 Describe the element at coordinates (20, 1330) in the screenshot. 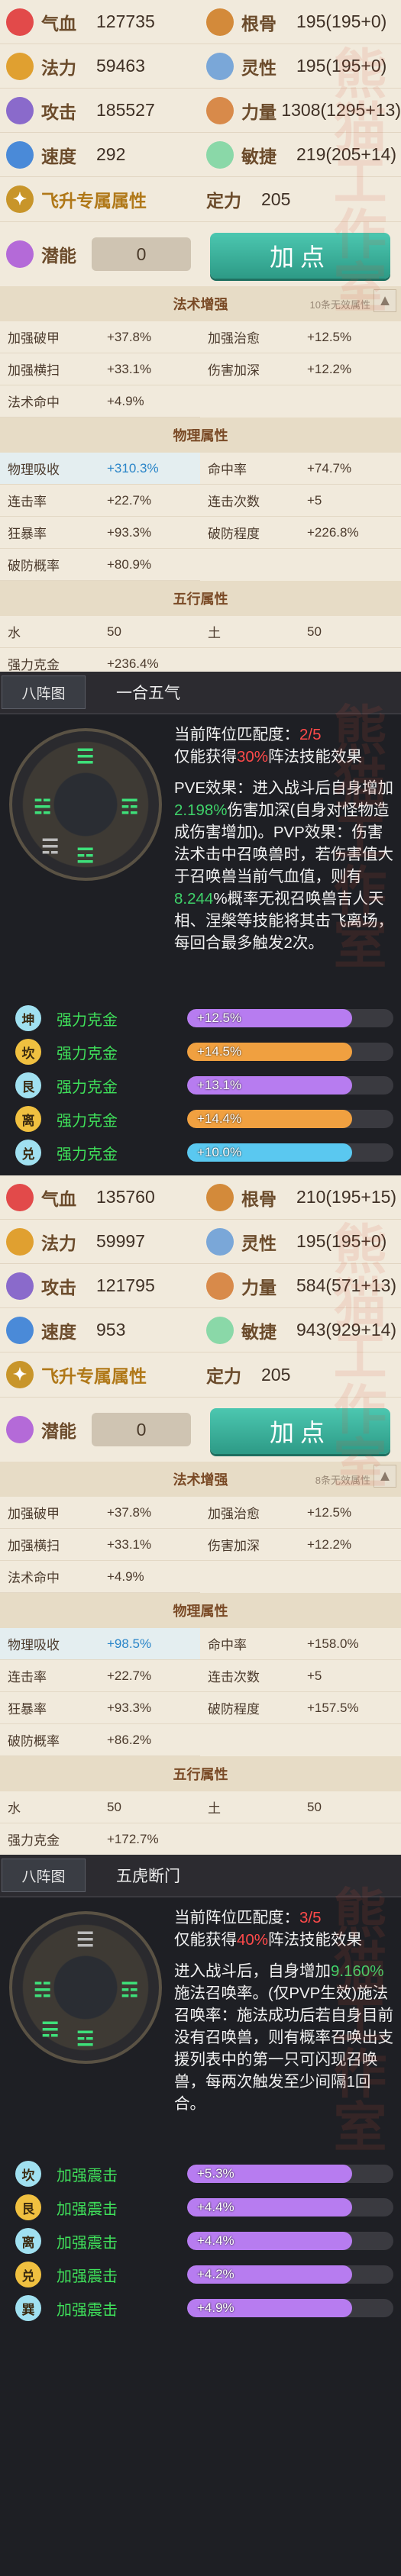

I see `boot-icon` at that location.